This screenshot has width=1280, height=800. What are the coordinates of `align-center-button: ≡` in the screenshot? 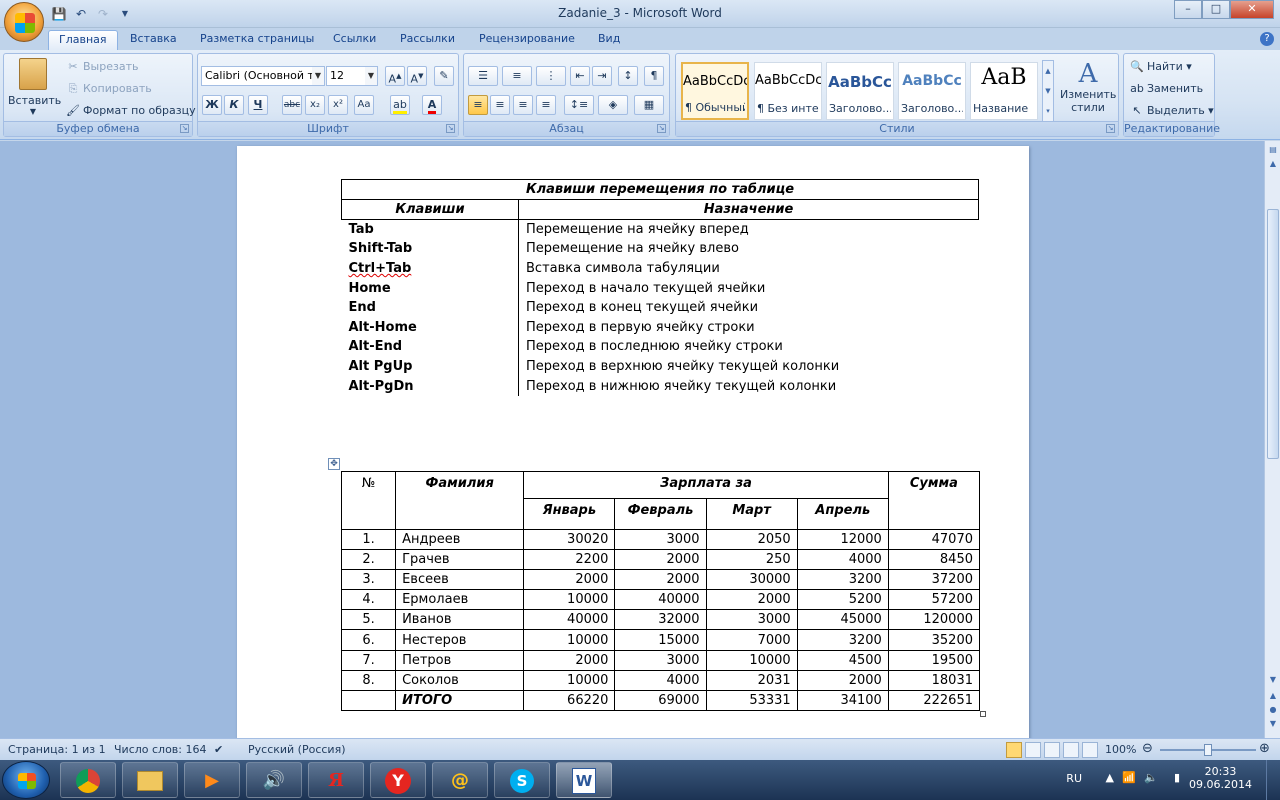 It's located at (500, 105).